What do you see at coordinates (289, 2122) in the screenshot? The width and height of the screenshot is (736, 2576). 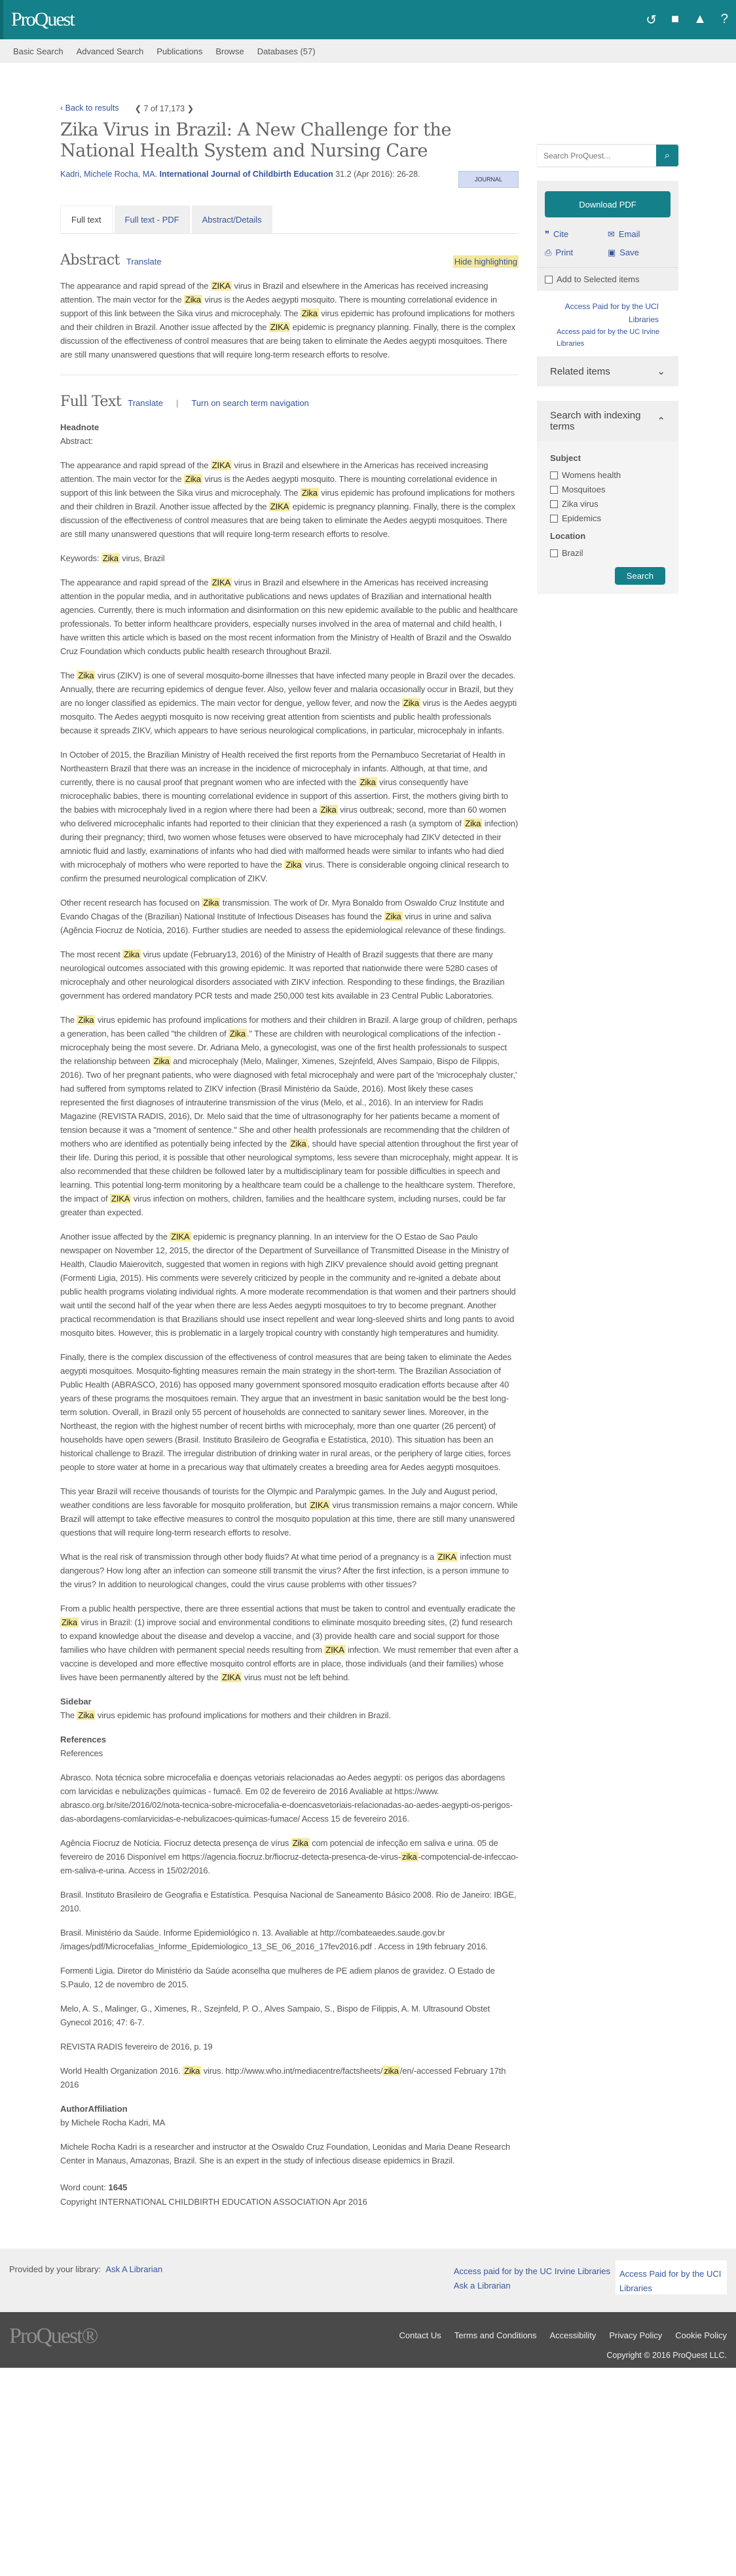 I see `paragraph: by Michele Rocha Kadri, MA` at bounding box center [289, 2122].